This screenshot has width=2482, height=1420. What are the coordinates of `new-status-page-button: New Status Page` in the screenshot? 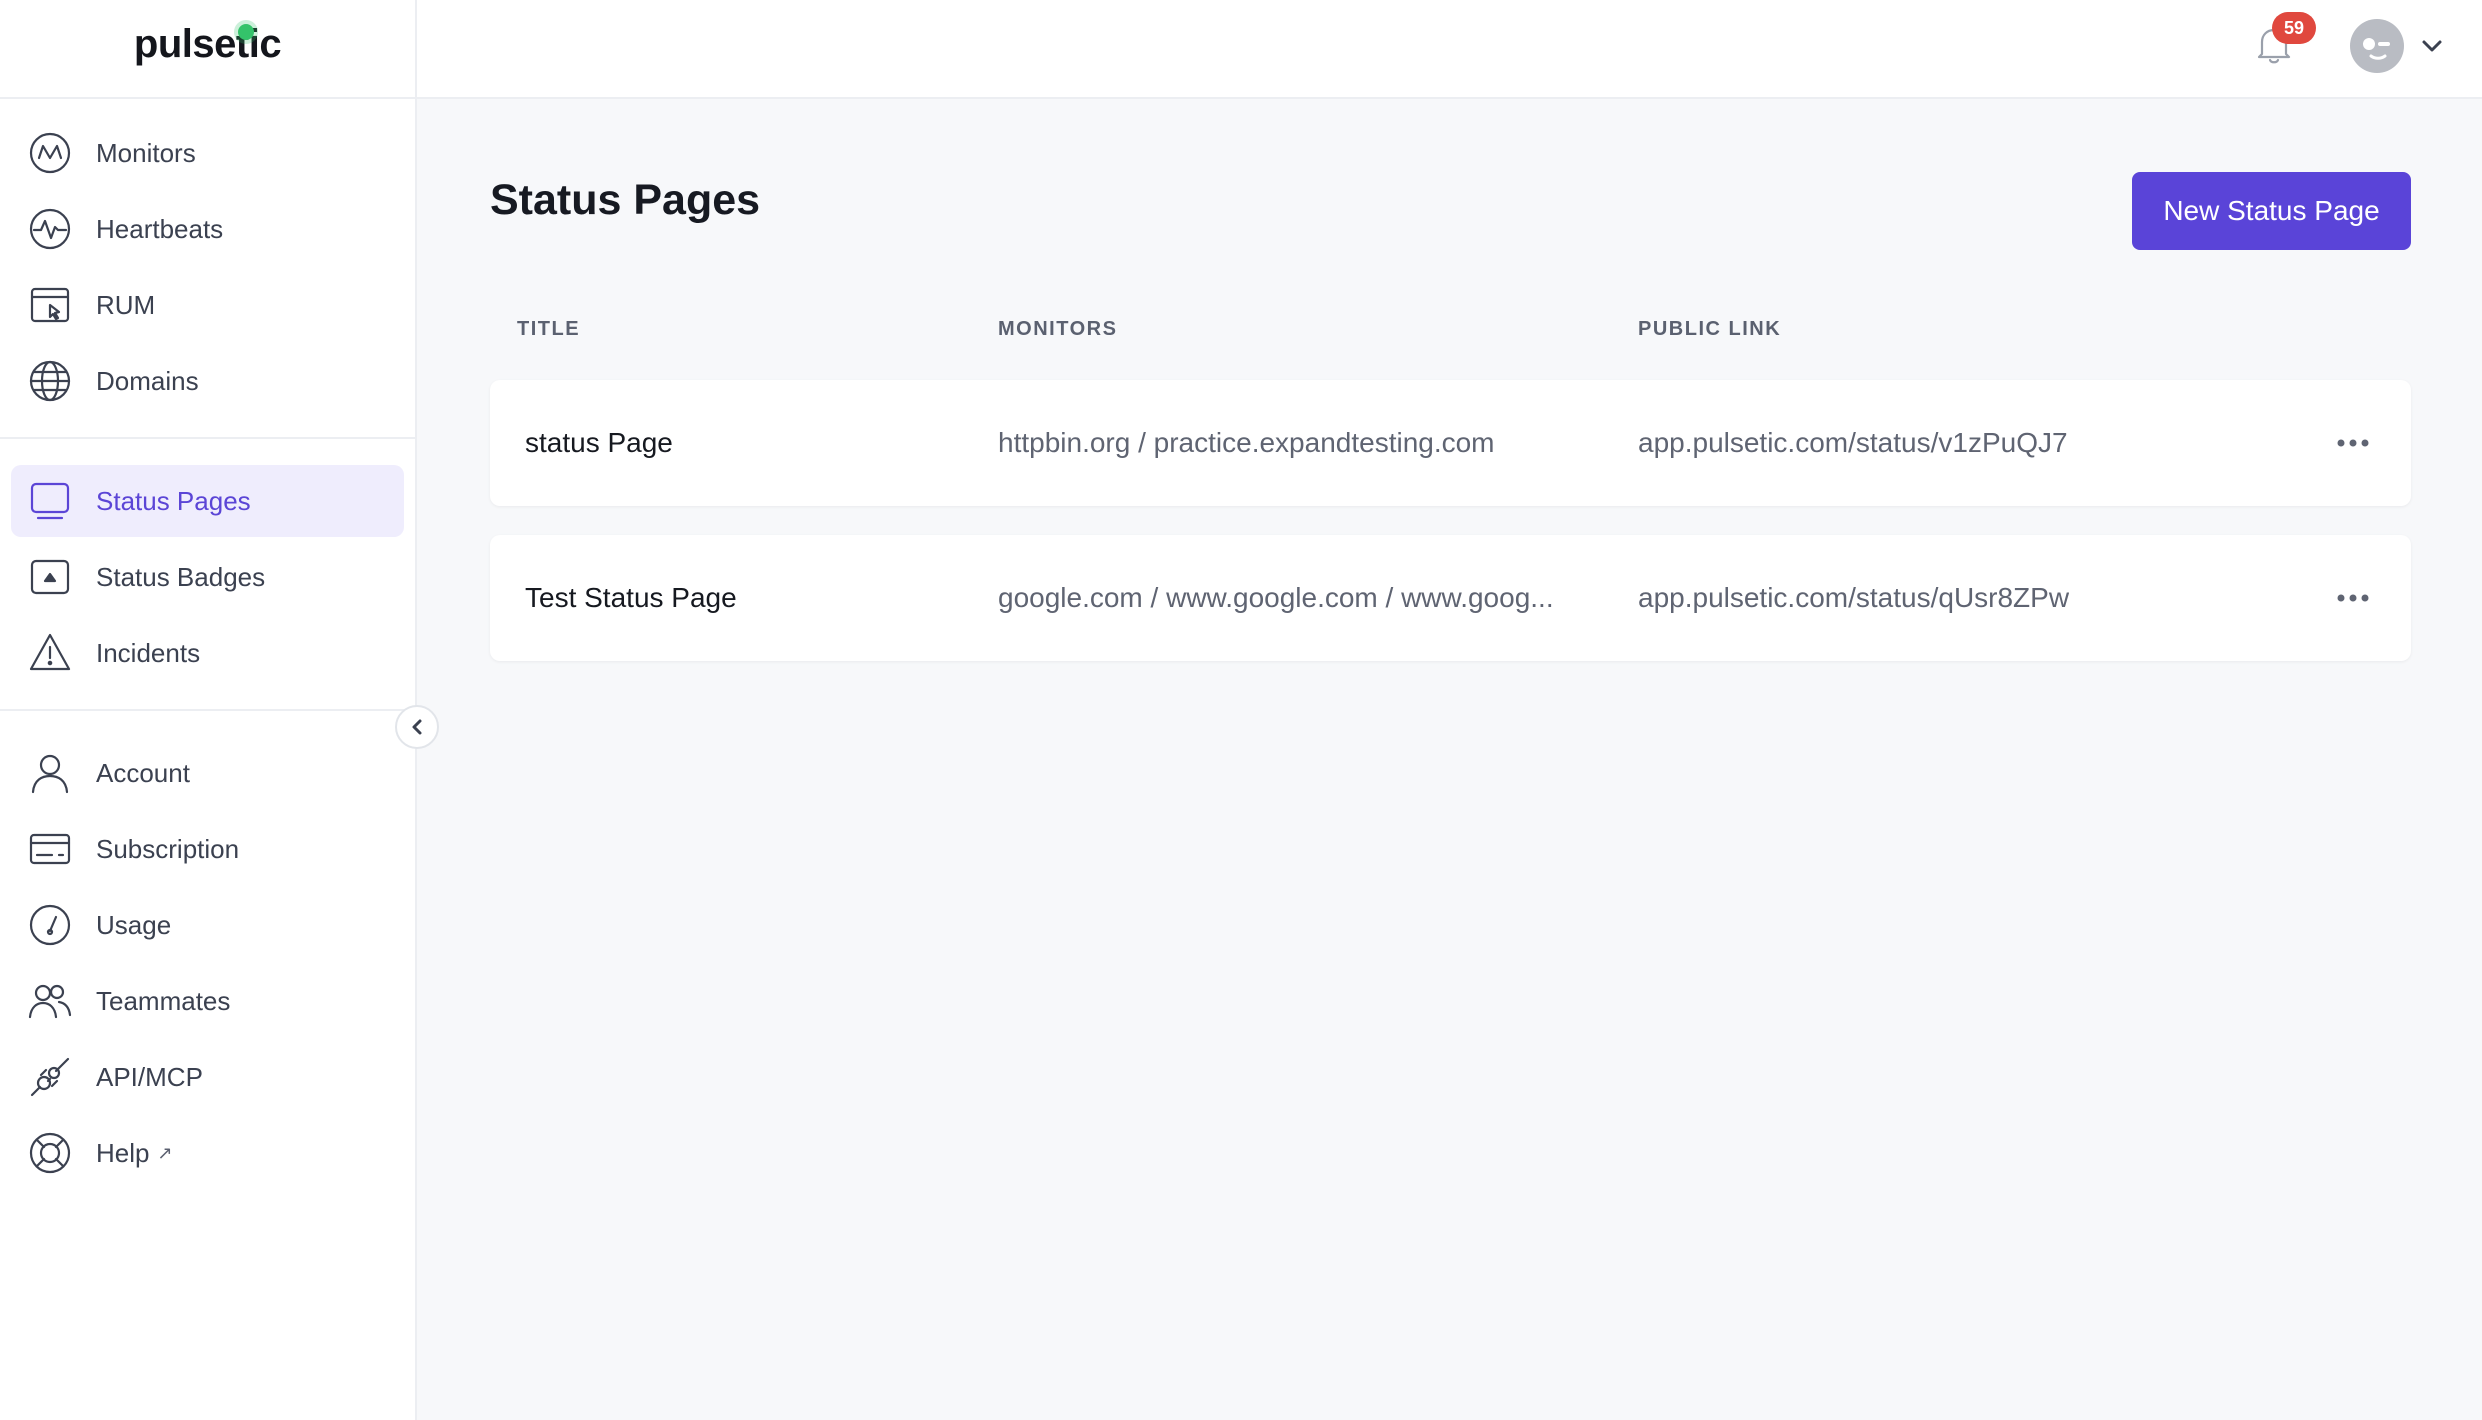 It's located at (2271, 211).